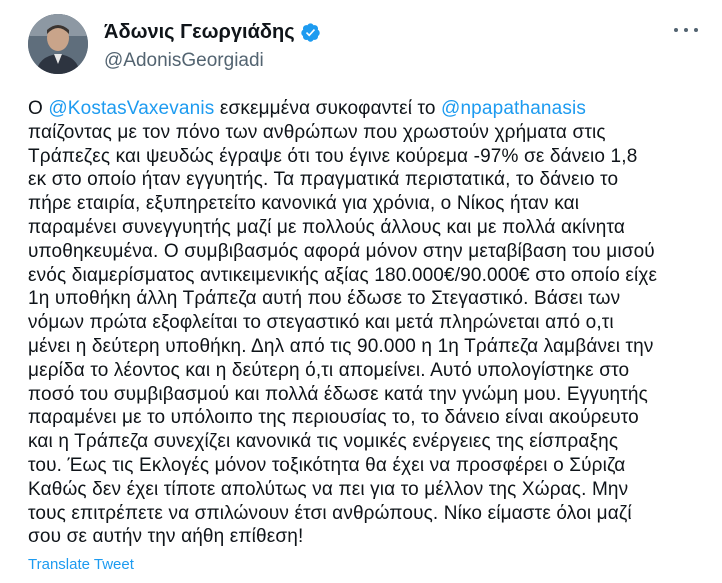 This screenshot has width=722, height=583. What do you see at coordinates (199, 32) in the screenshot?
I see `display-name: Άδωνις Γεωργιάδης` at bounding box center [199, 32].